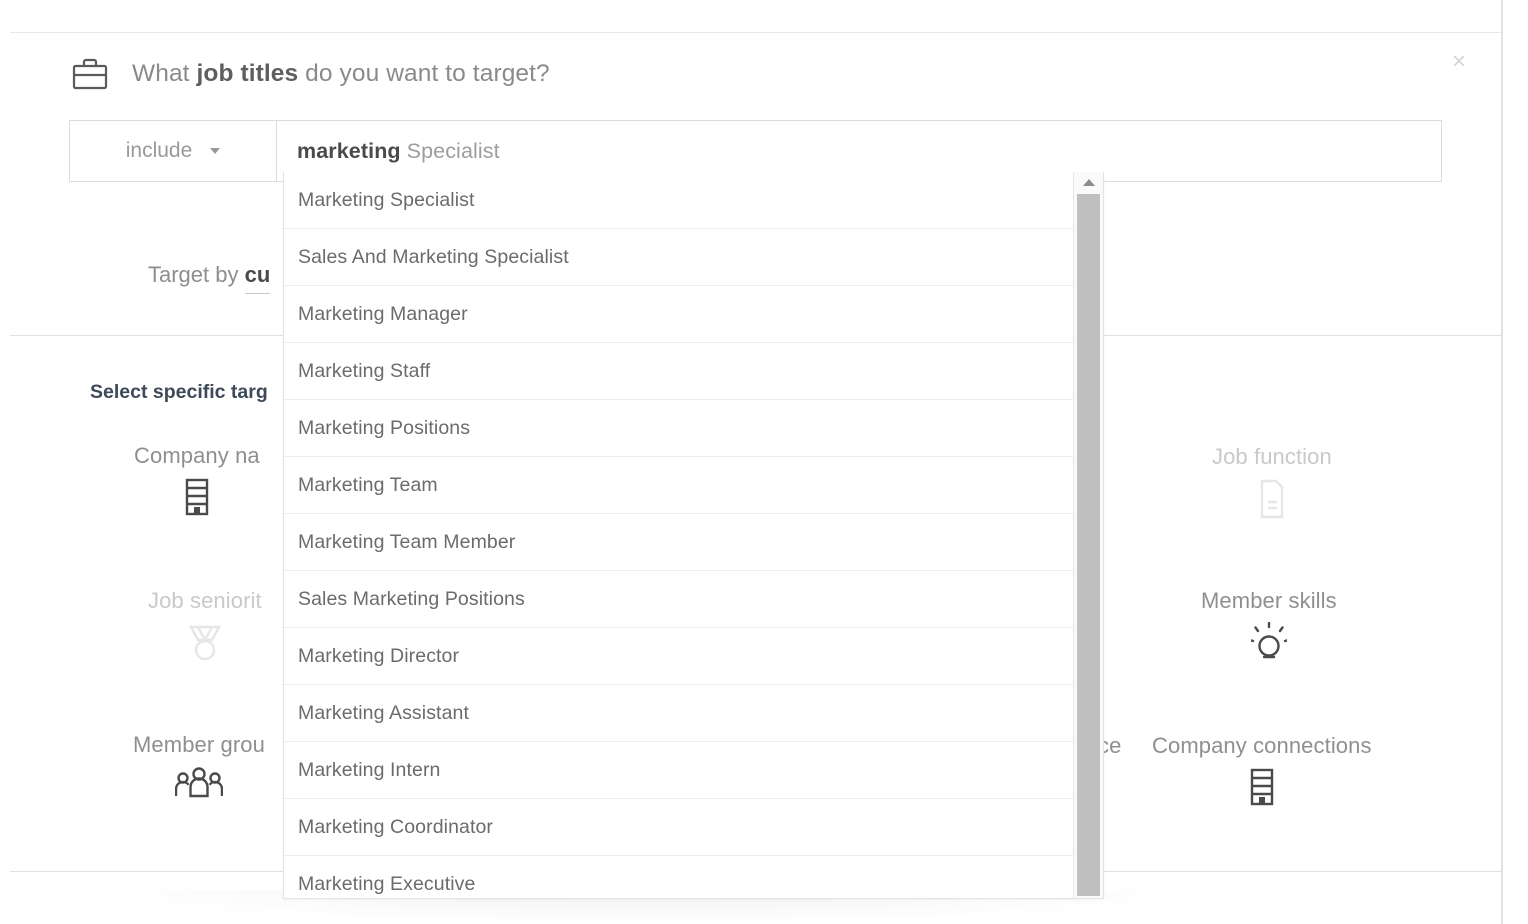 This screenshot has width=1528, height=924. I want to click on lightbulb-icon, so click(1268, 642).